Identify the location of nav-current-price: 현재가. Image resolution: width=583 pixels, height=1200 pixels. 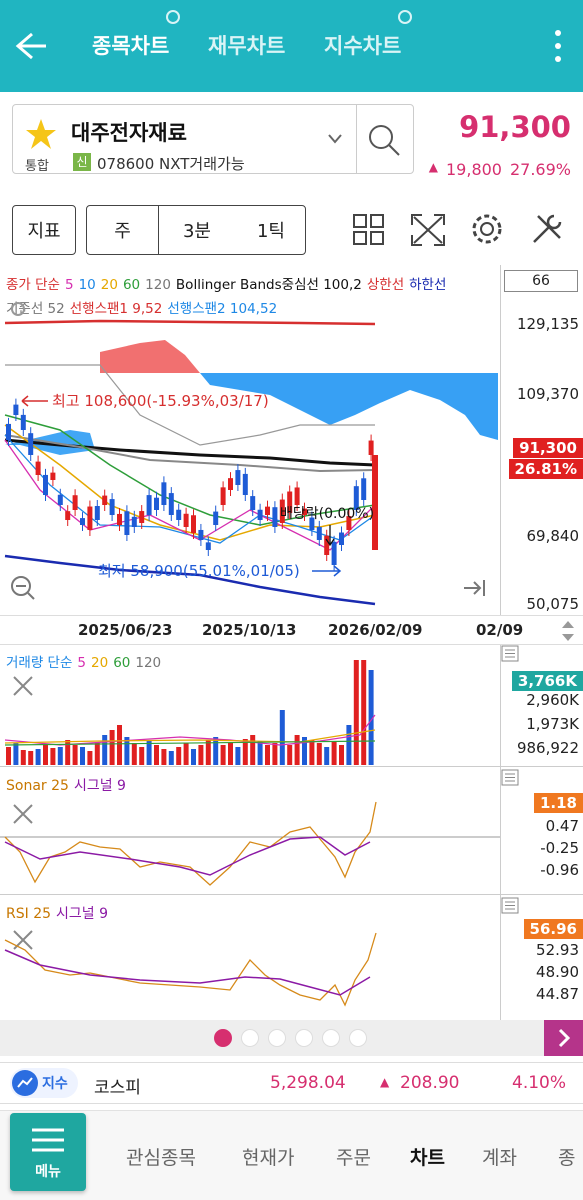
(268, 1156).